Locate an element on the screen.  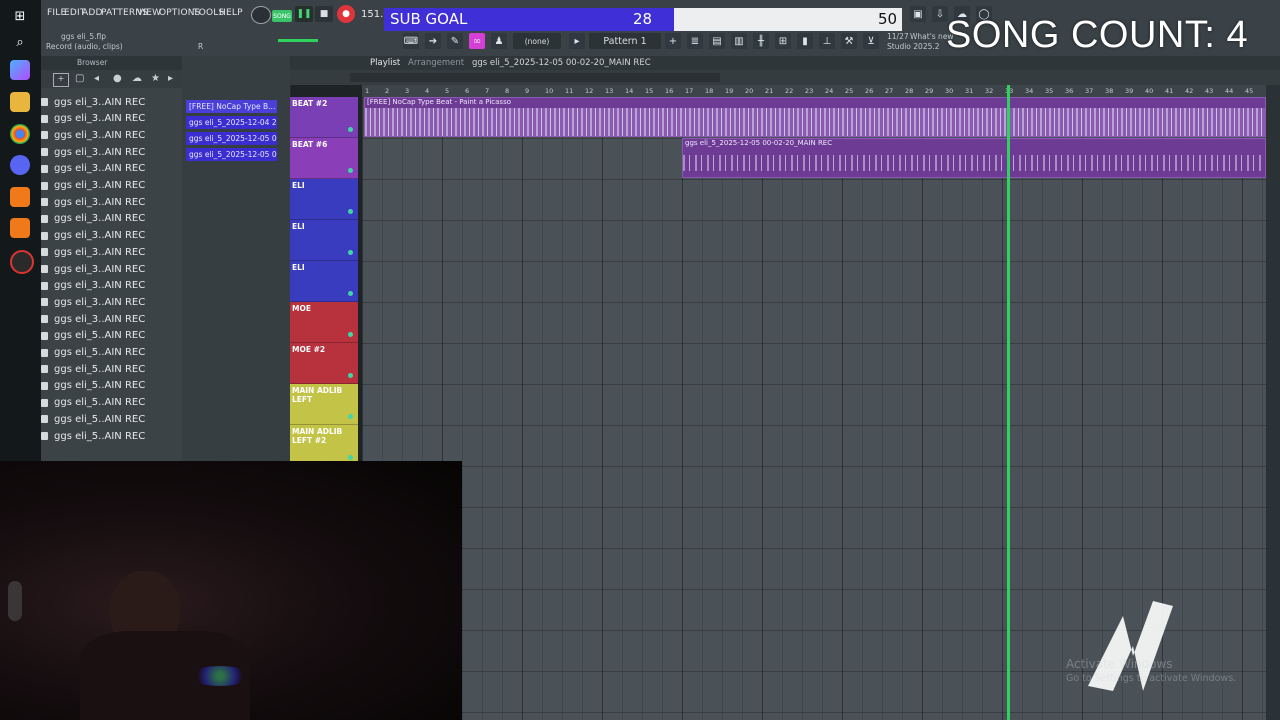
tools-icon: ⚒ is located at coordinates (849, 41).